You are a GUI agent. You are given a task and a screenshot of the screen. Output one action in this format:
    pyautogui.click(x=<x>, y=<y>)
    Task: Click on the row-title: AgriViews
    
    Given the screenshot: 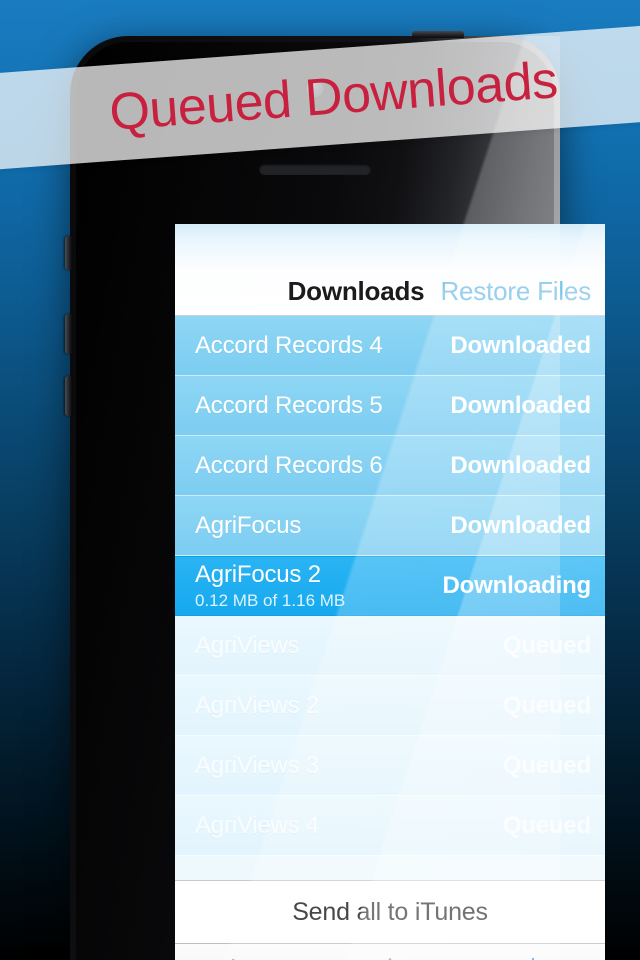 What is the action you would take?
    pyautogui.click(x=247, y=645)
    